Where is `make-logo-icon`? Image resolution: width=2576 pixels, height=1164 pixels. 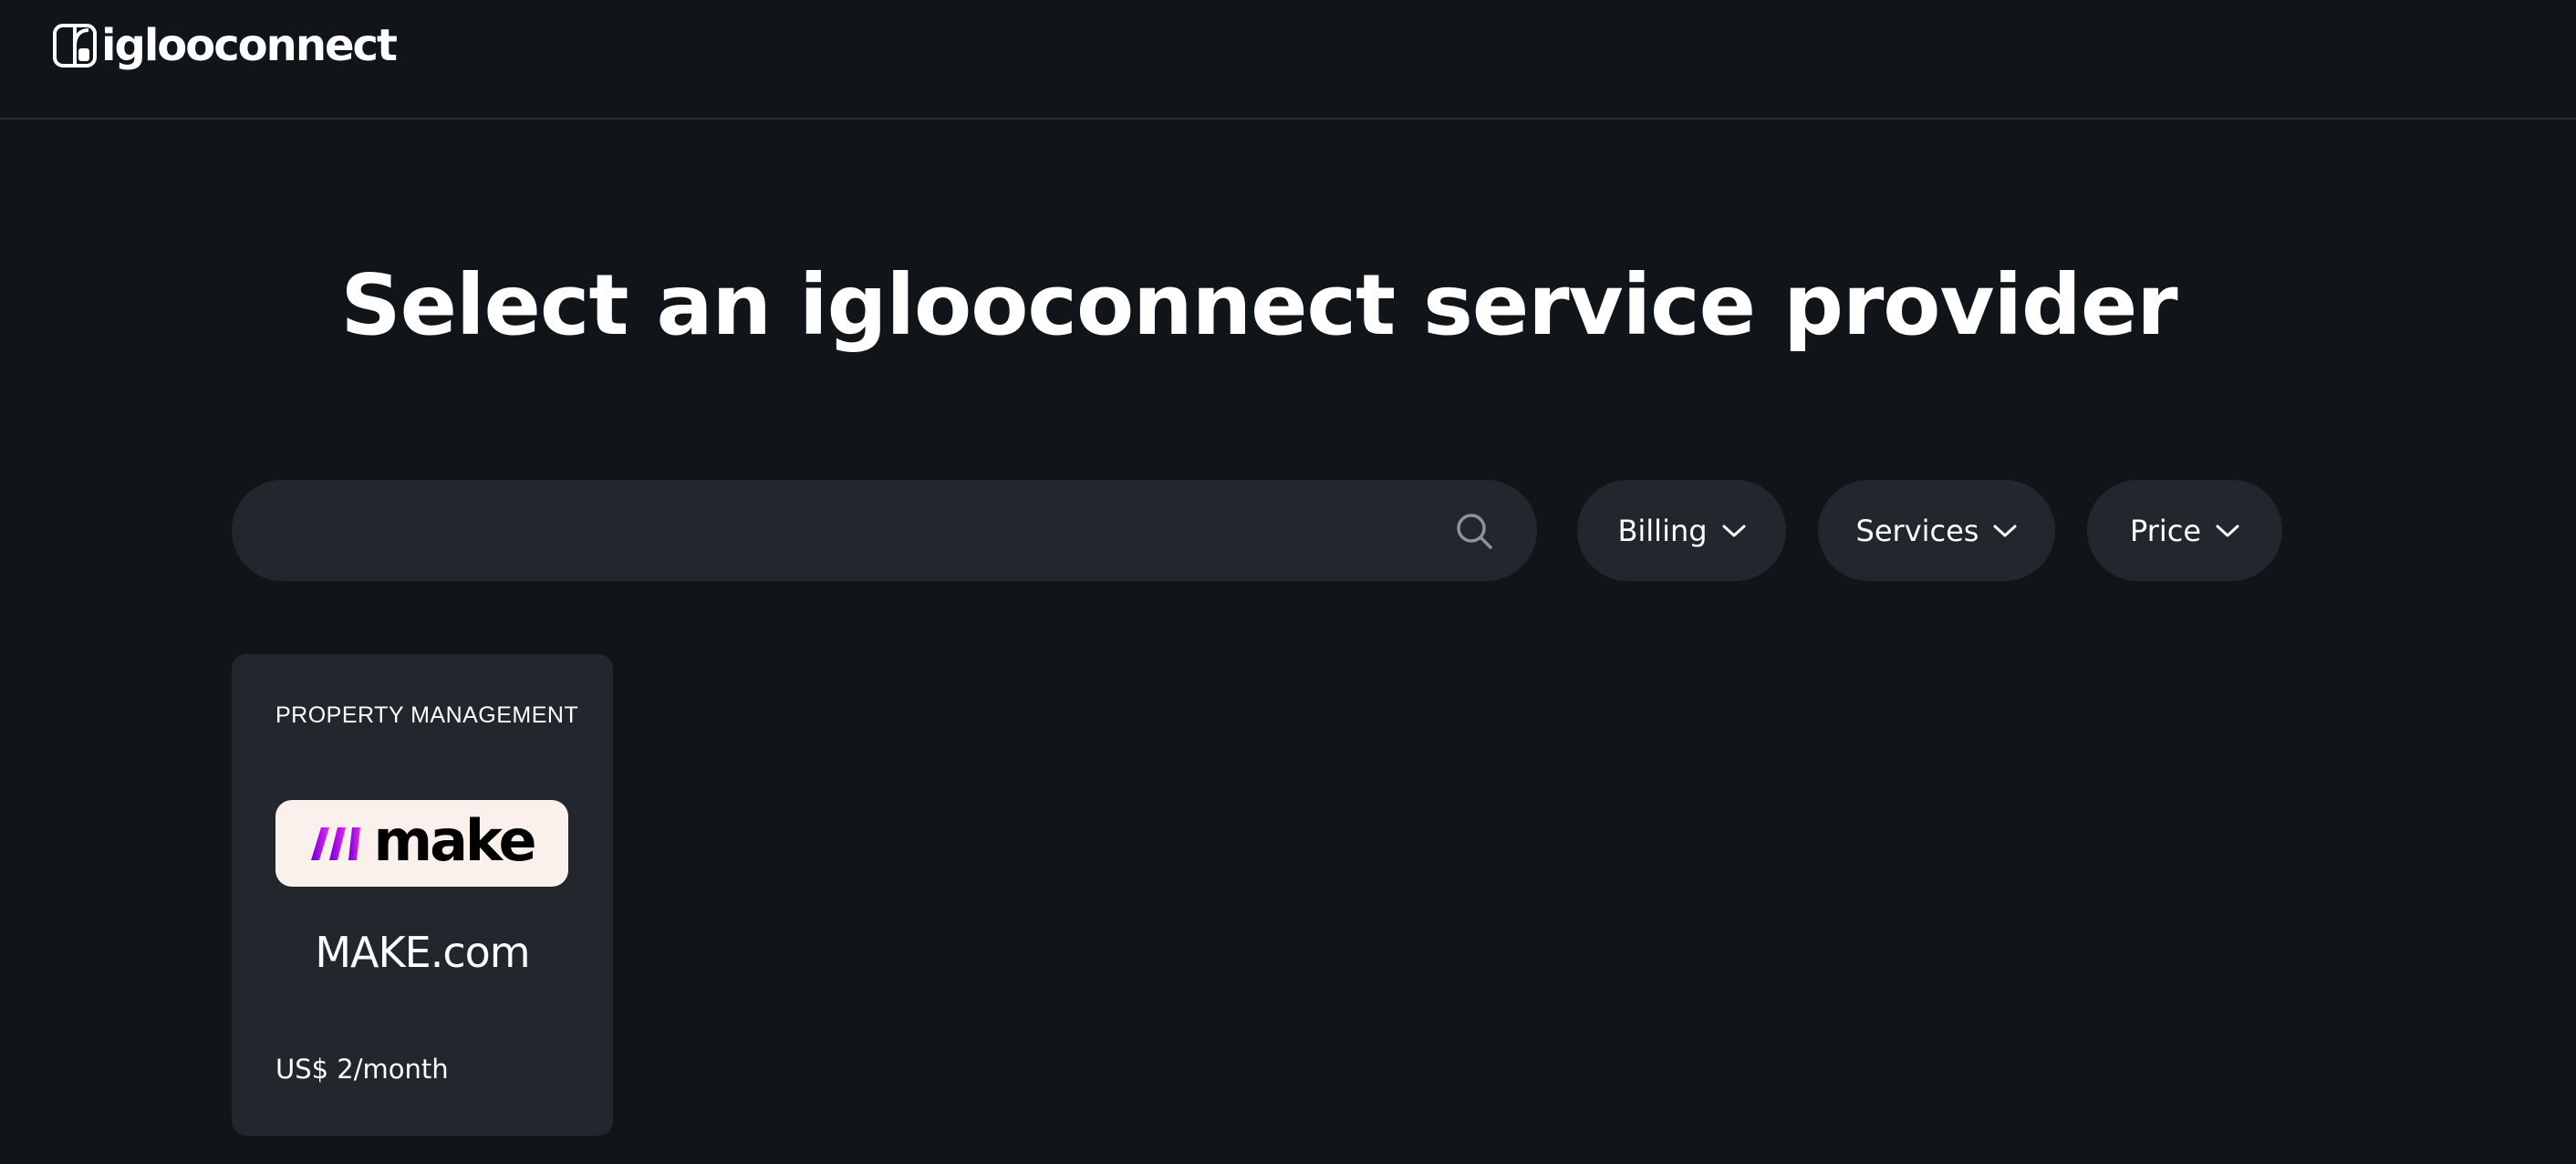 make-logo-icon is located at coordinates (336, 843).